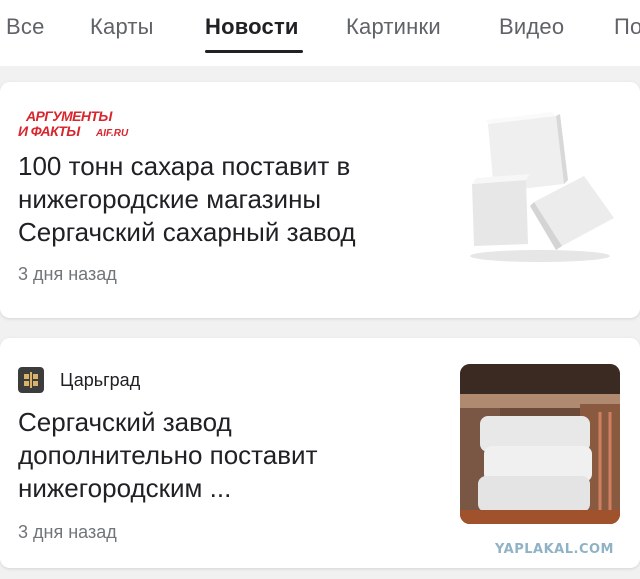 Image resolution: width=640 pixels, height=579 pixels. I want to click on tab-maps: Карты, so click(122, 27).